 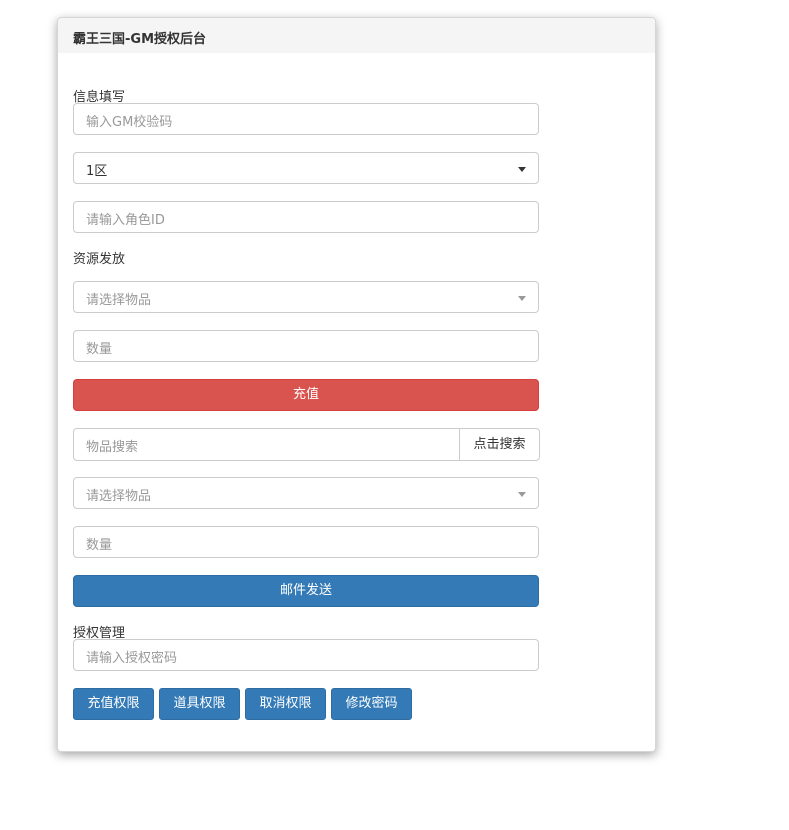 What do you see at coordinates (356, 35) in the screenshot?
I see `panel-header: 霸王三国-GM授权后台` at bounding box center [356, 35].